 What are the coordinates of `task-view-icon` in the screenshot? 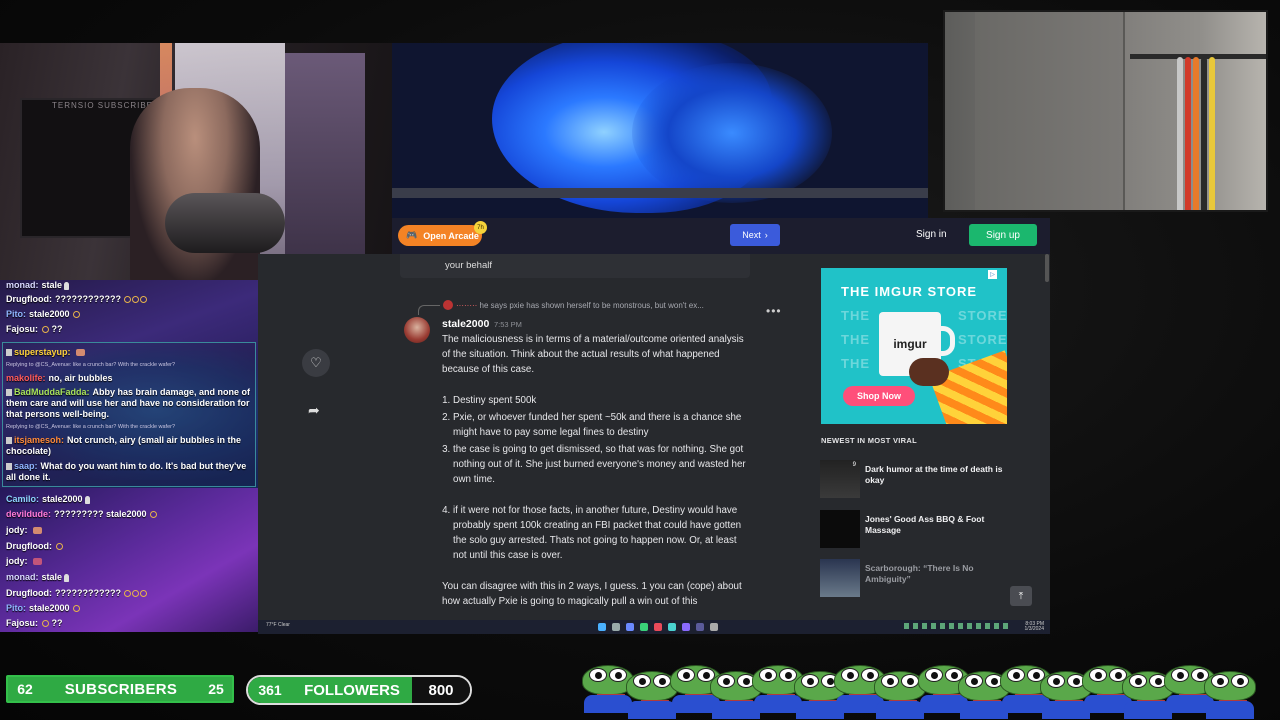 It's located at (630, 627).